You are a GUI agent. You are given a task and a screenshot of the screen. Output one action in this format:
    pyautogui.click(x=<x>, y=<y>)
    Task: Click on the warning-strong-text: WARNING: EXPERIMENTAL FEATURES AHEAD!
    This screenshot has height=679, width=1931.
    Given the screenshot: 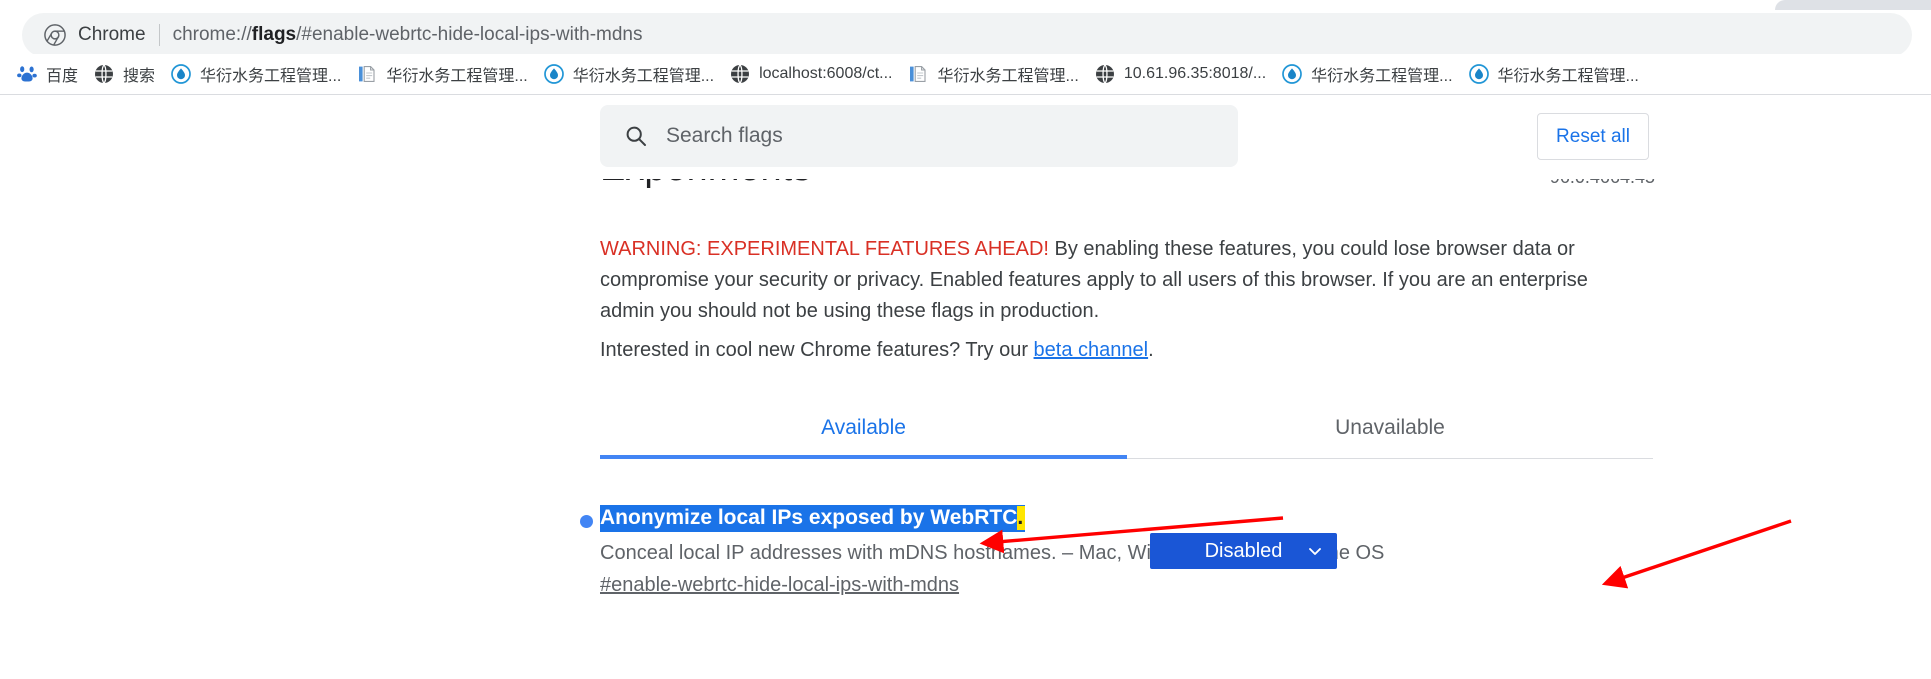 What is the action you would take?
    pyautogui.click(x=824, y=249)
    